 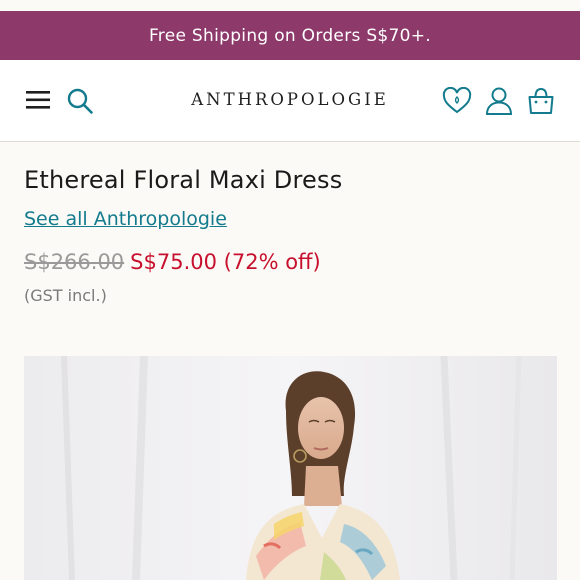 I want to click on original-price: S$266.00, so click(x=74, y=262).